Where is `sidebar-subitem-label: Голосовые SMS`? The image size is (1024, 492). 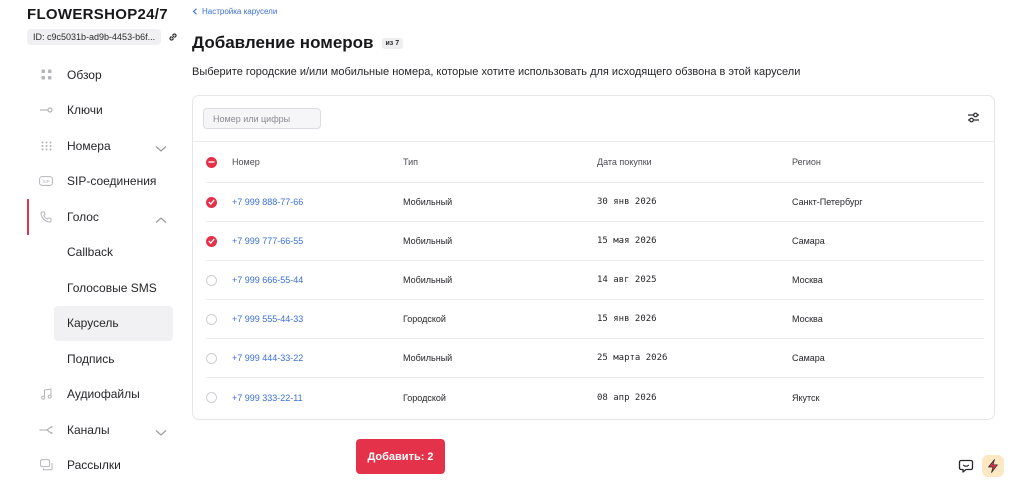 sidebar-subitem-label: Голосовые SMS is located at coordinates (112, 287).